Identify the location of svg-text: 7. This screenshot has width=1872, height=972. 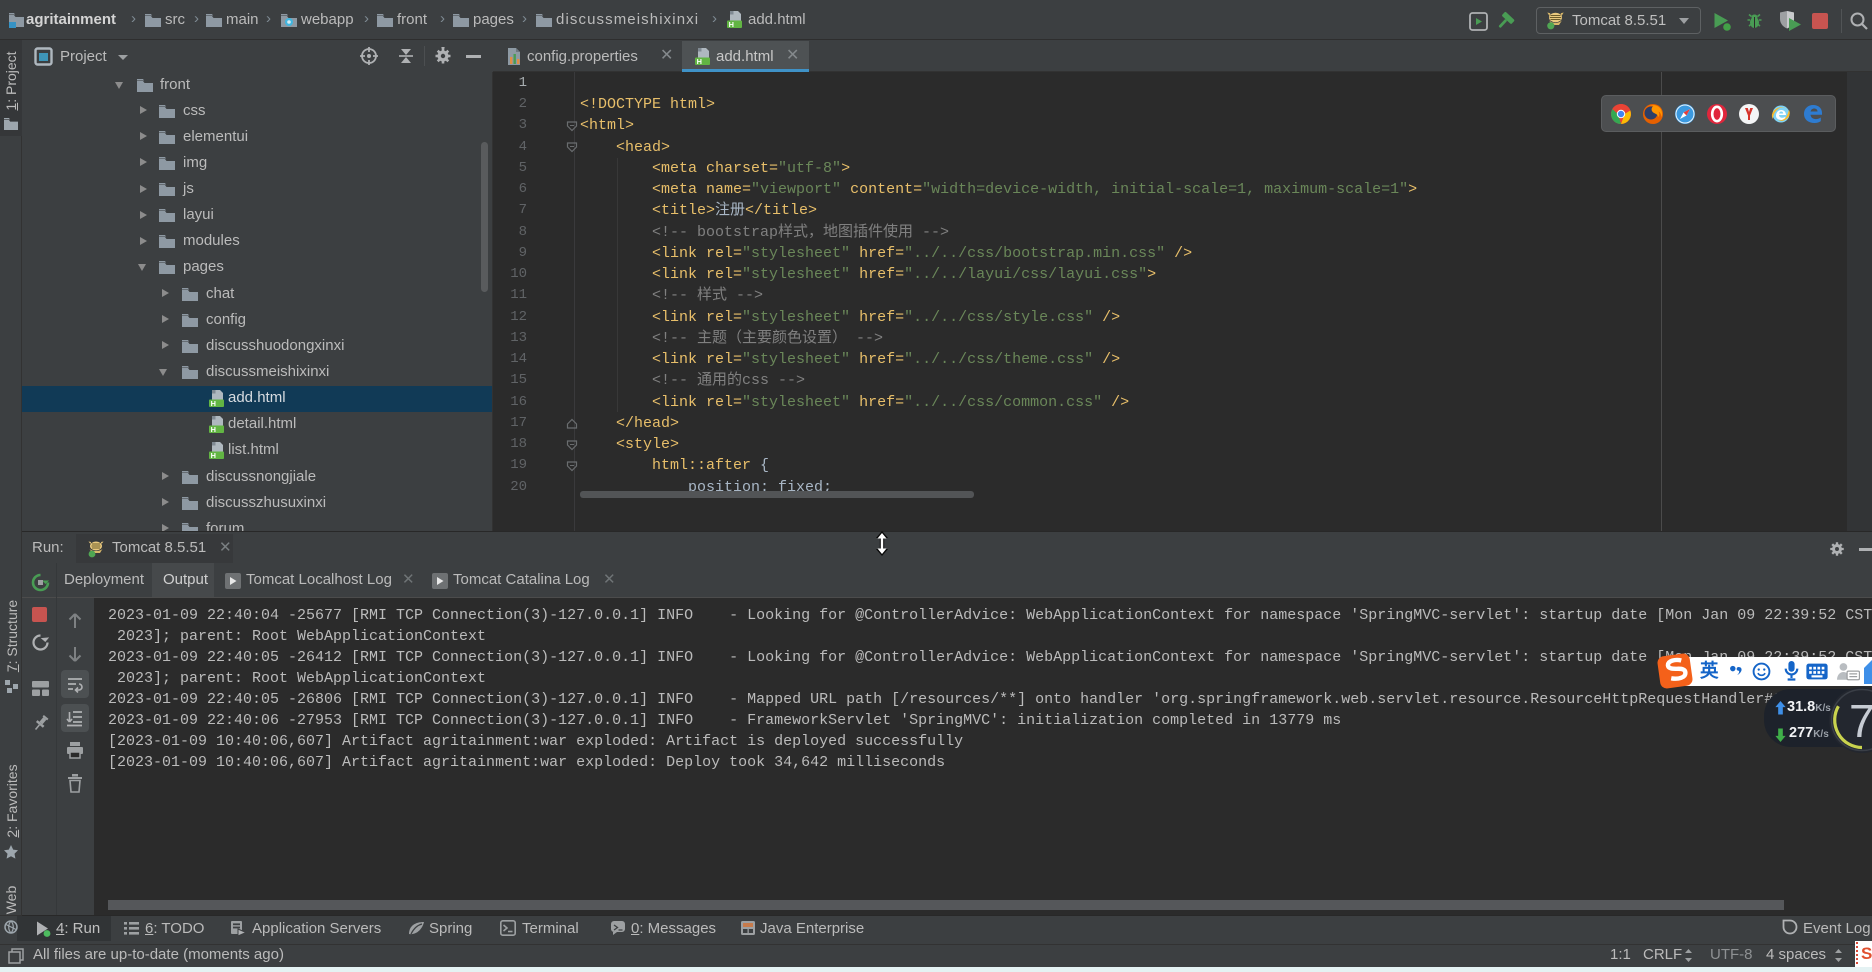
(1860, 721).